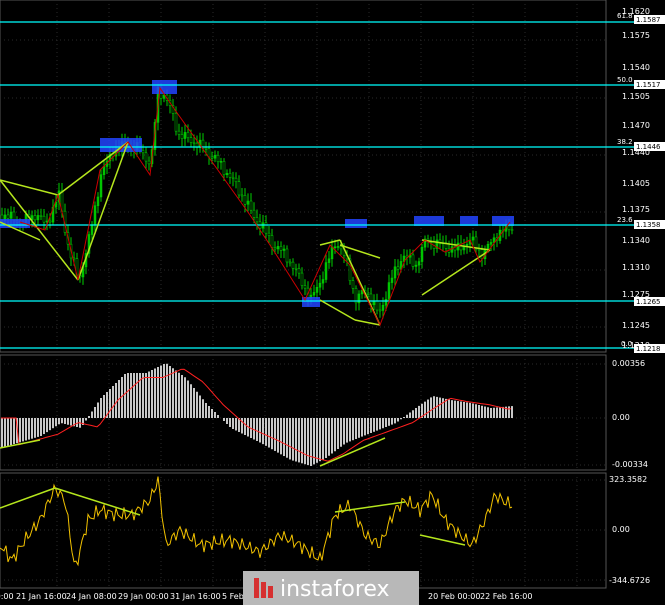  Describe the element at coordinates (648, 225) in the screenshot. I see `fib-price-label: 1.1358` at that location.